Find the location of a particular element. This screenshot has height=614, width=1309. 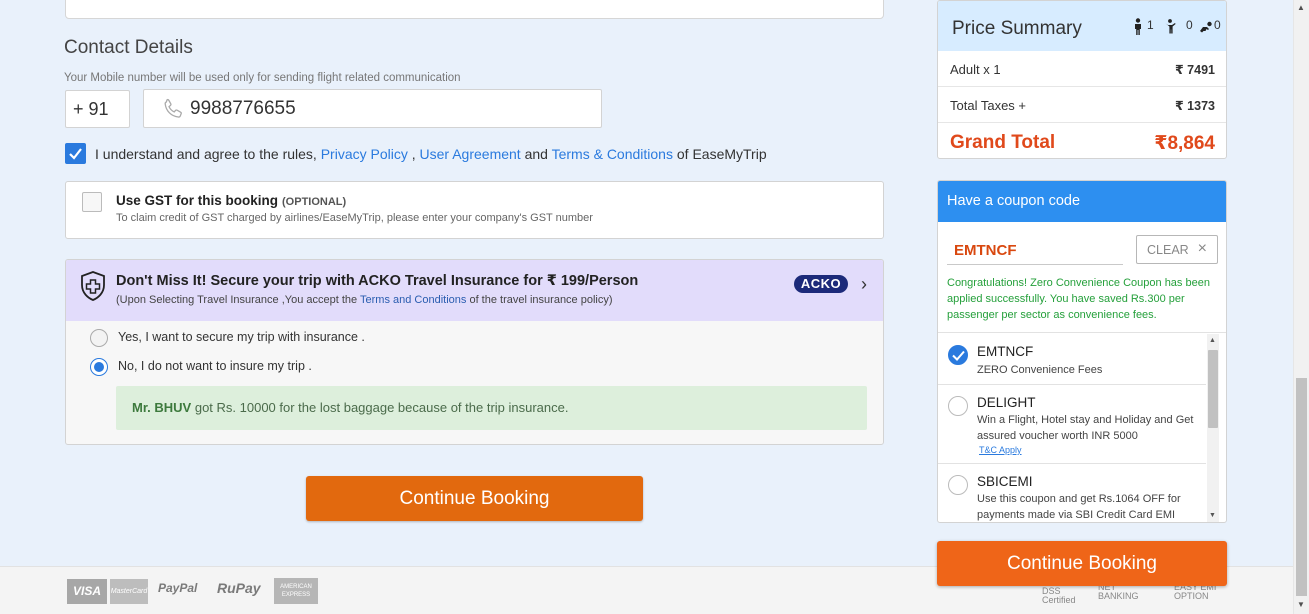

page-scroll-thumb is located at coordinates (1301, 487).